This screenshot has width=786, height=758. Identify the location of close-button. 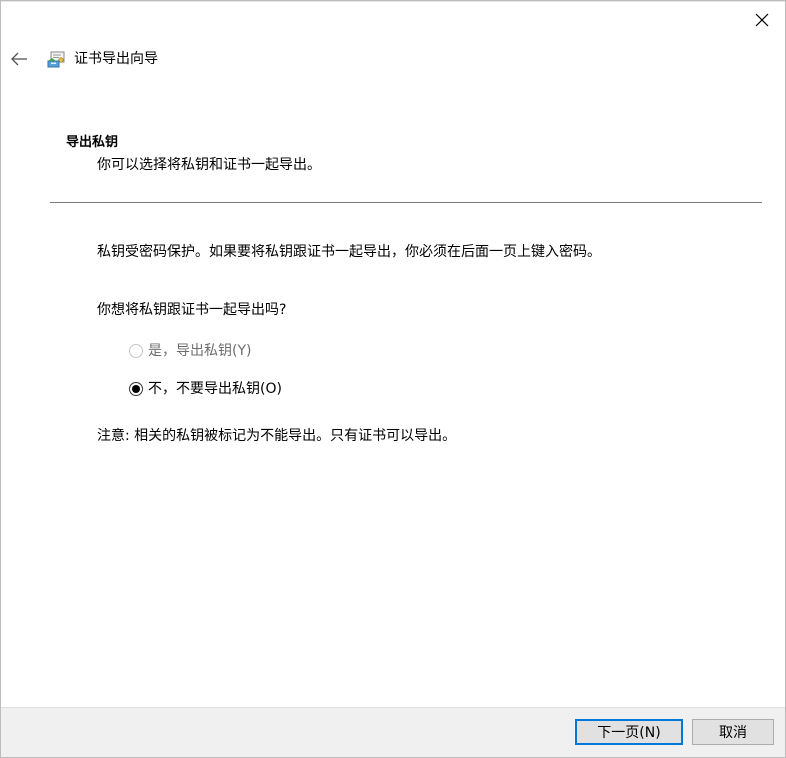
(762, 20).